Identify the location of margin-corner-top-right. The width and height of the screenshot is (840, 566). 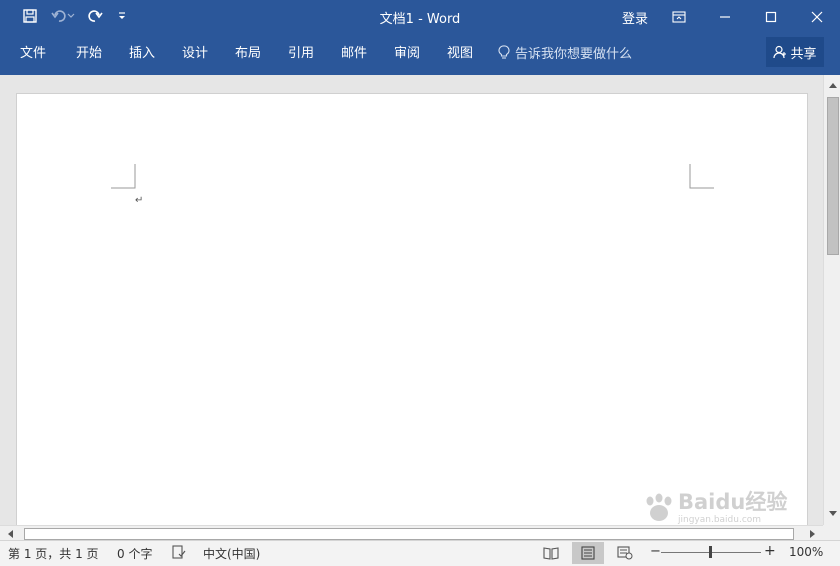
(701, 176).